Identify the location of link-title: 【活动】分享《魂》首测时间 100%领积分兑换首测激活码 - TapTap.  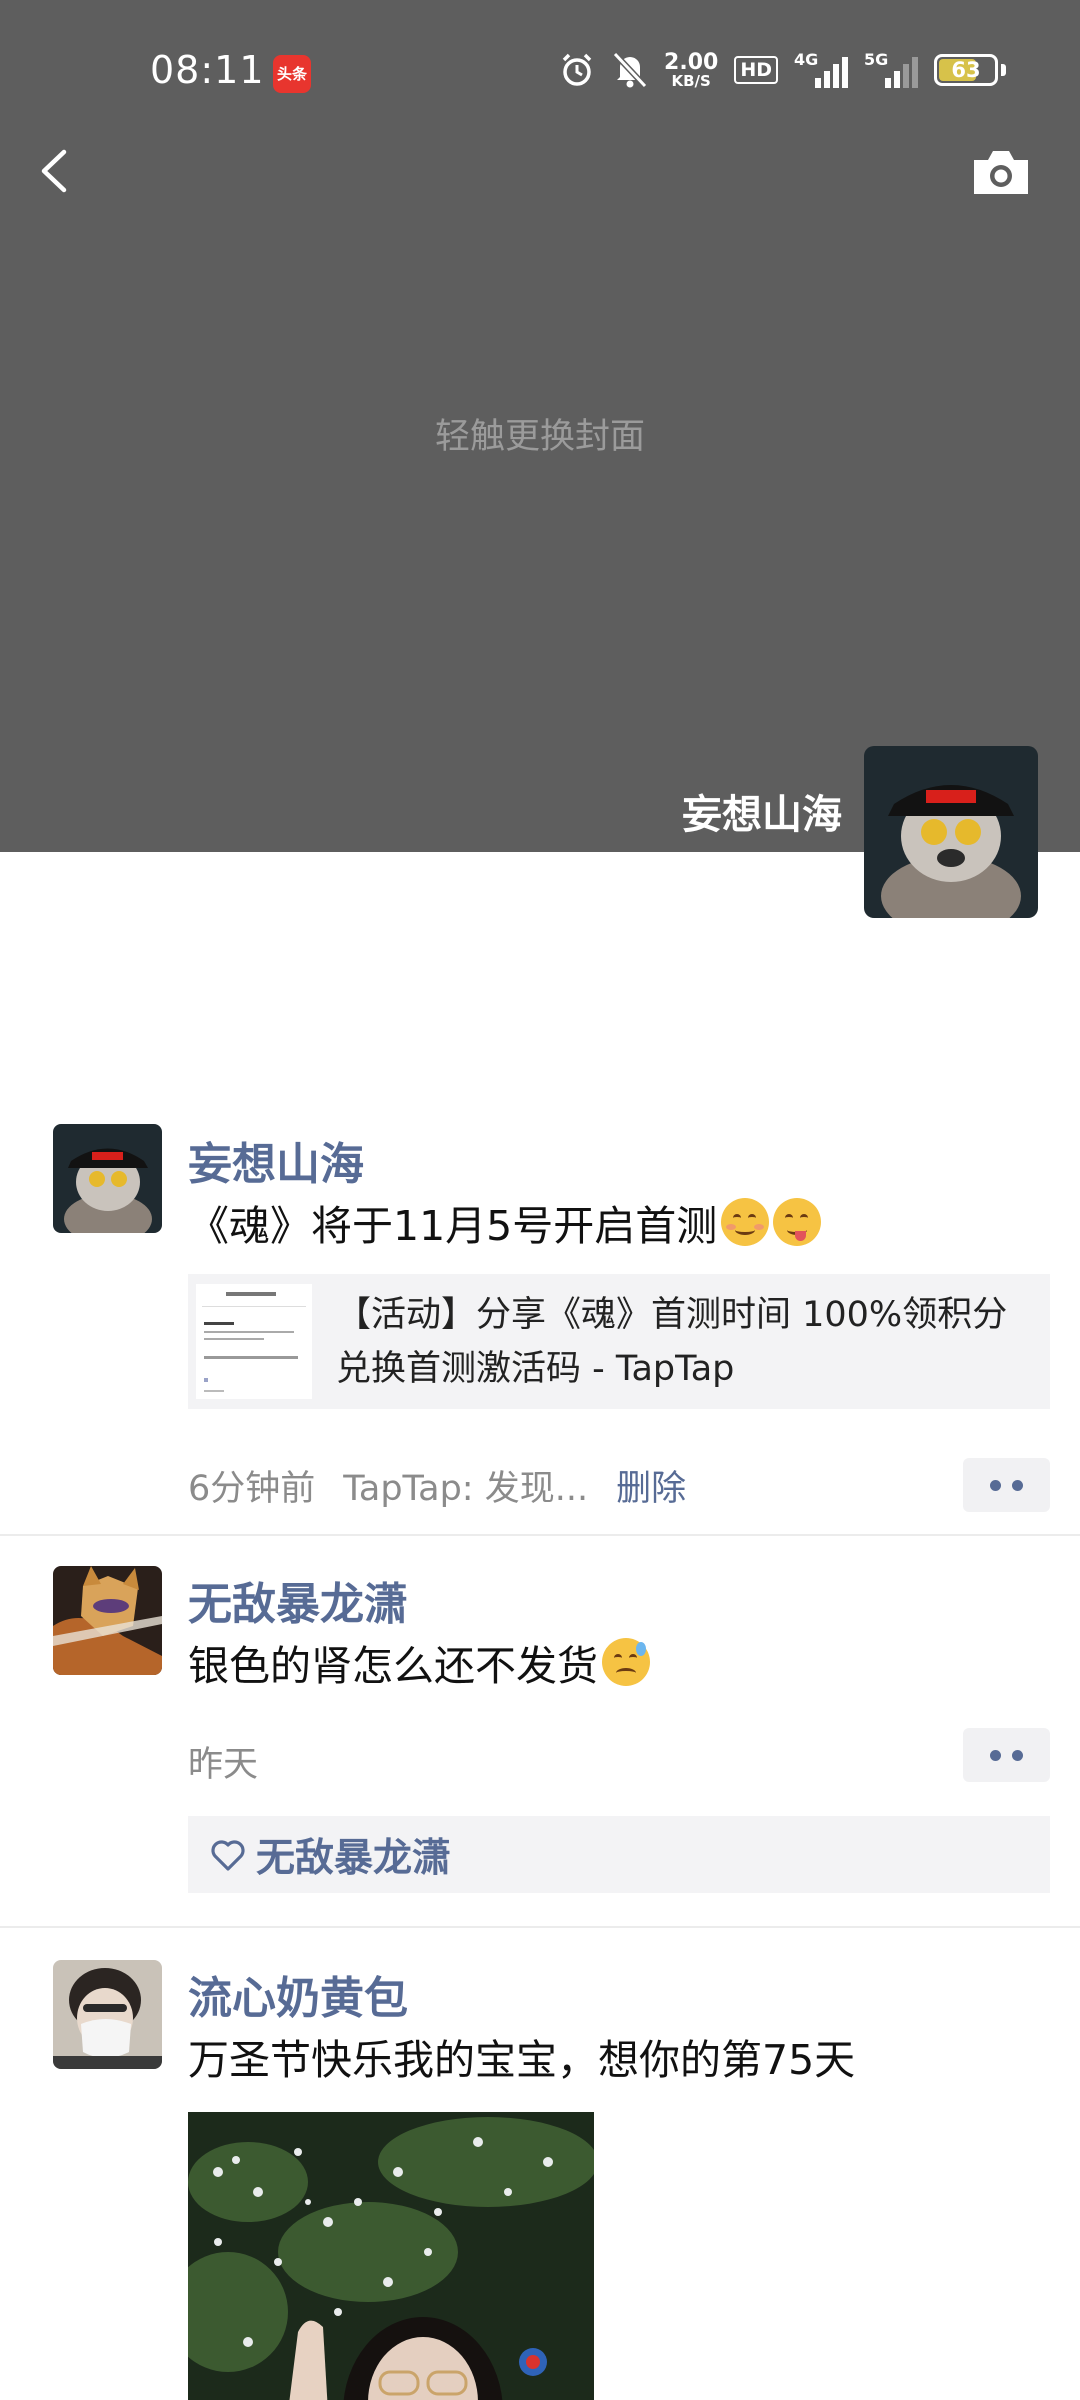
(672, 1342).